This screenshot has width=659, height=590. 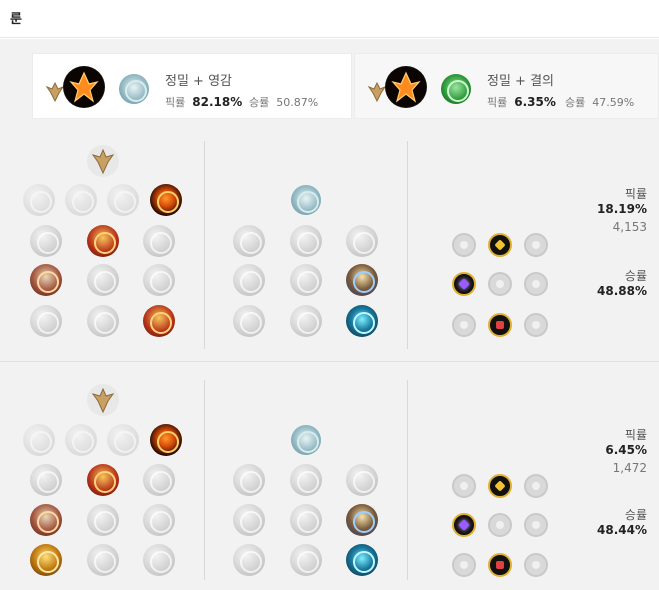 I want to click on legend-alacrity-icon, so click(x=46, y=520).